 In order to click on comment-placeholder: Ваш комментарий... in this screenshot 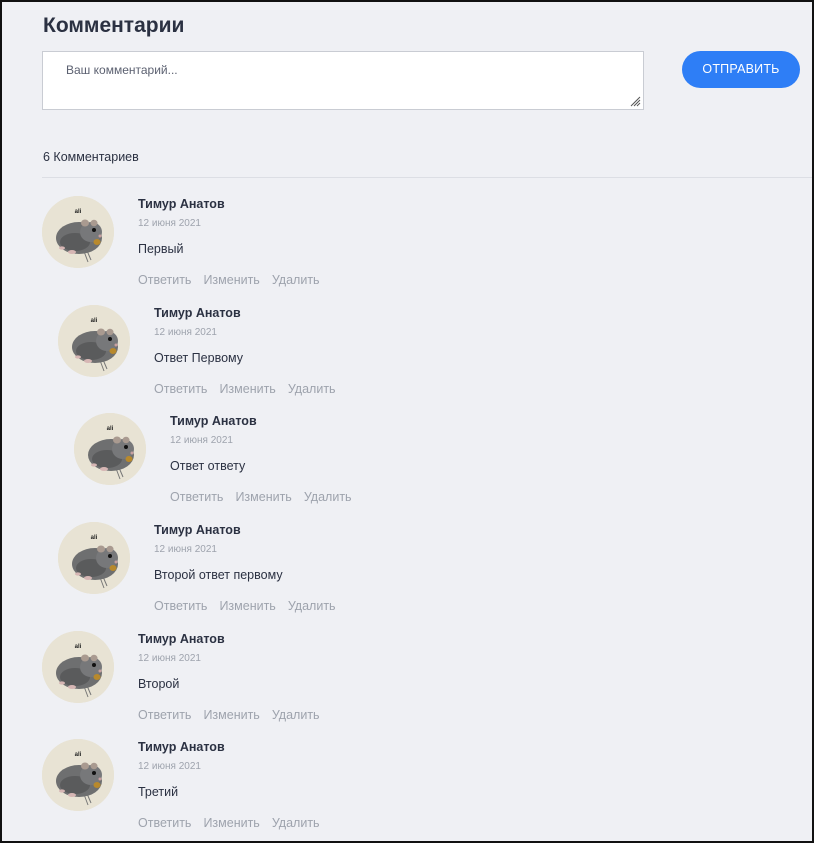, I will do `click(122, 70)`.